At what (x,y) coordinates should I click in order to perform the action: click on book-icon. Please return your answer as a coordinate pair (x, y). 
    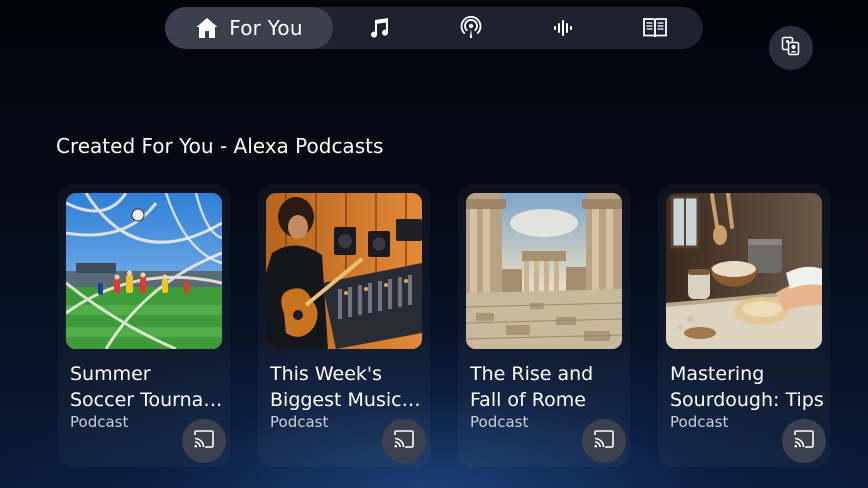
    Looking at the image, I should click on (655, 28).